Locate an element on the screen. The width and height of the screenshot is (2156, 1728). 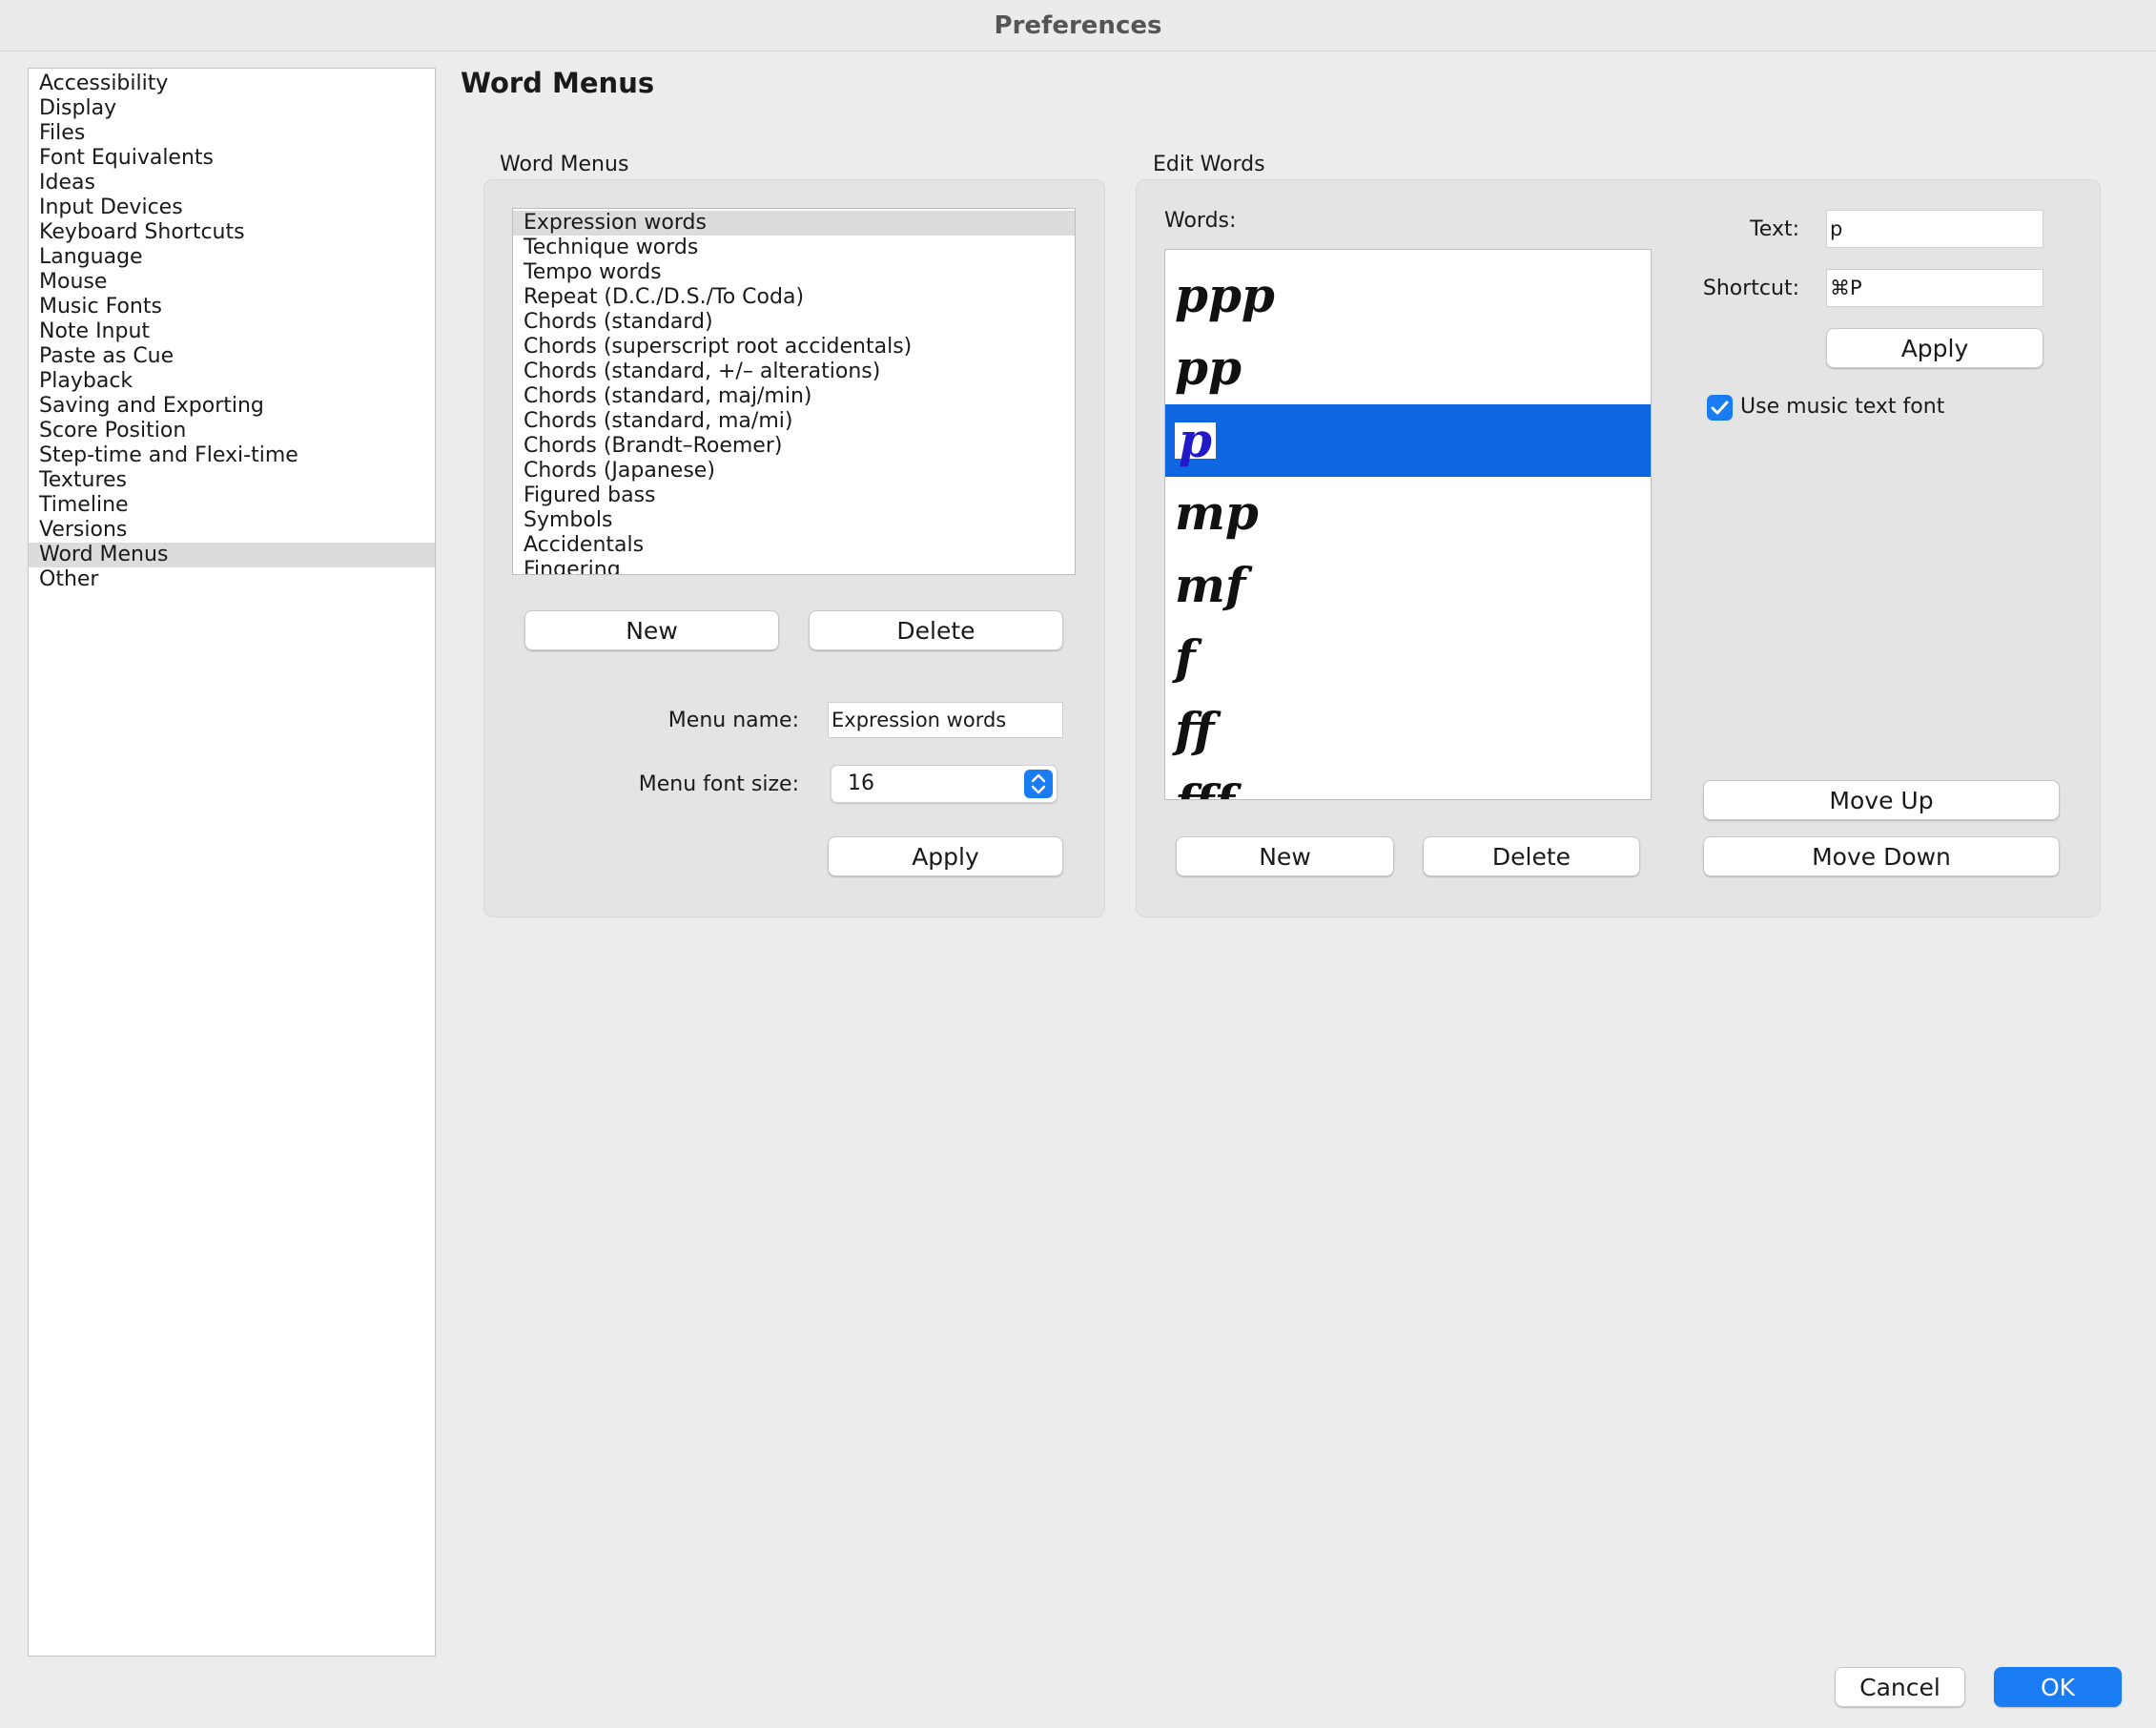
list-item: Technique words is located at coordinates (794, 248).